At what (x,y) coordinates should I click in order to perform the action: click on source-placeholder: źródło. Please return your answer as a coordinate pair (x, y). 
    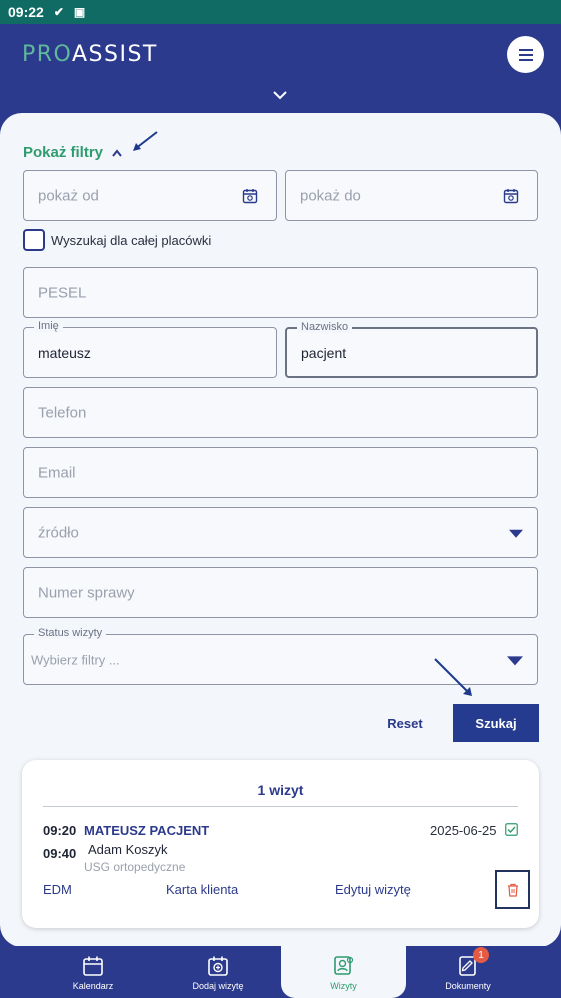
    Looking at the image, I should click on (58, 532).